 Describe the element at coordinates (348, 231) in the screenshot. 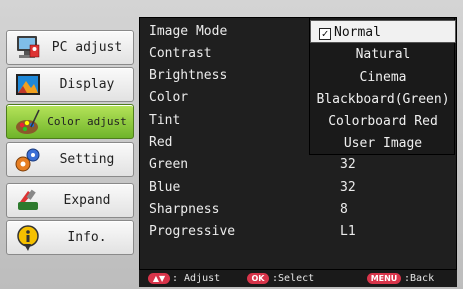

I see `menu-row-value: L1` at that location.